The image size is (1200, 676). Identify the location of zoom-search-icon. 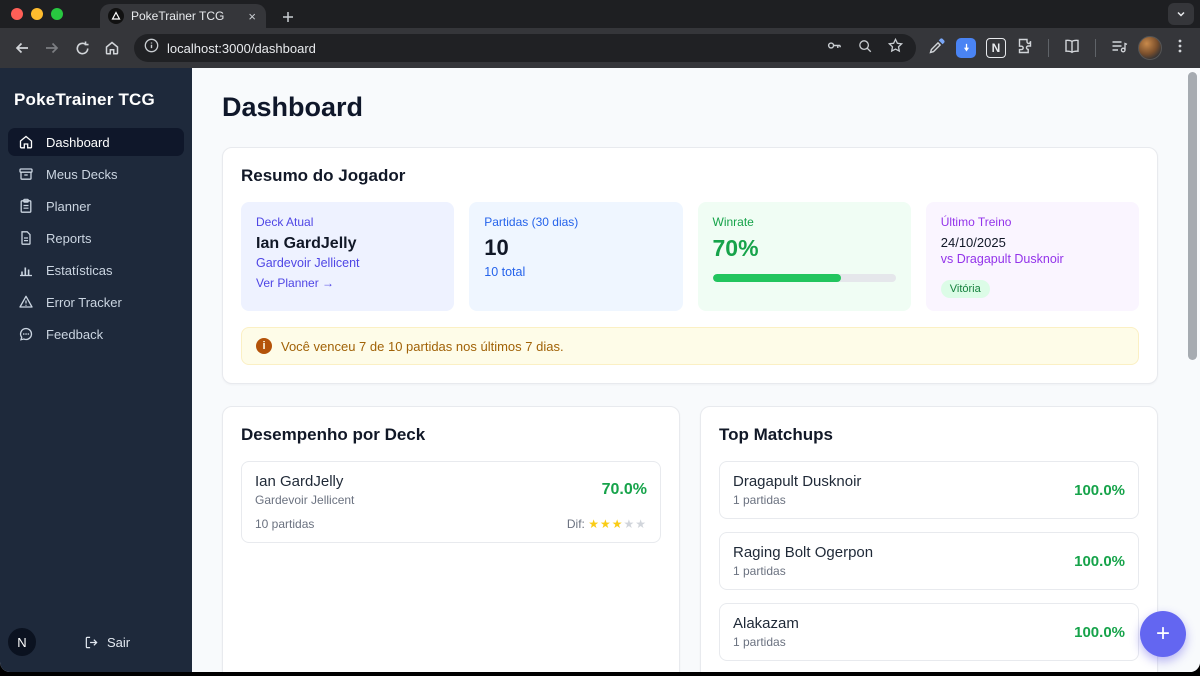
(865, 48).